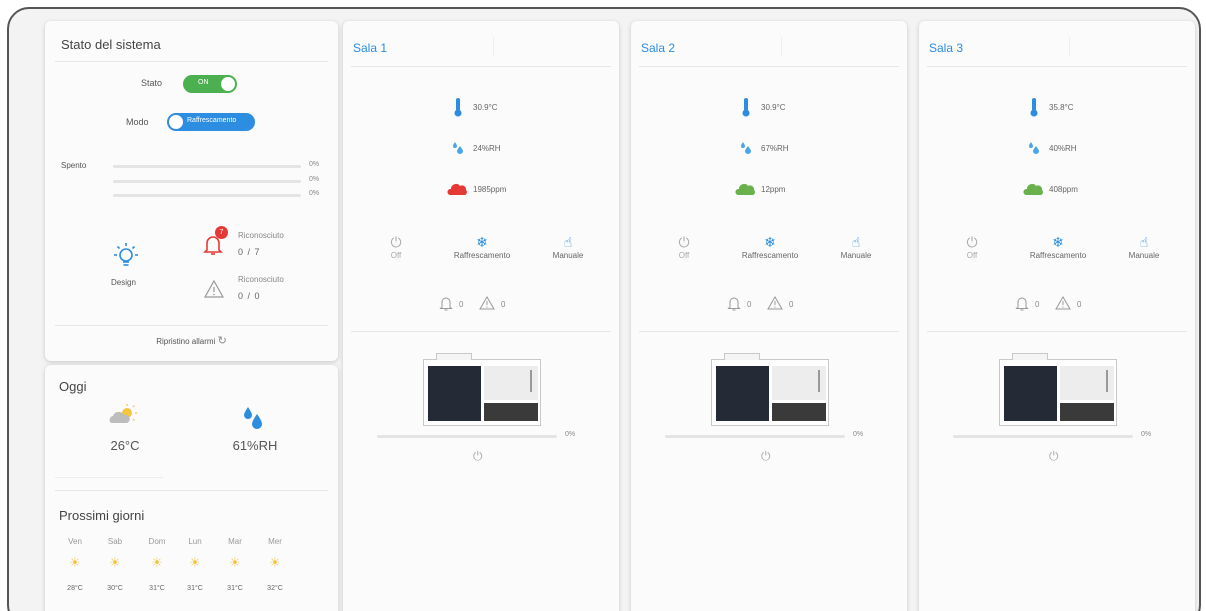 This screenshot has height=611, width=1206. What do you see at coordinates (1037, 304) in the screenshot?
I see `alarm-count: 0` at bounding box center [1037, 304].